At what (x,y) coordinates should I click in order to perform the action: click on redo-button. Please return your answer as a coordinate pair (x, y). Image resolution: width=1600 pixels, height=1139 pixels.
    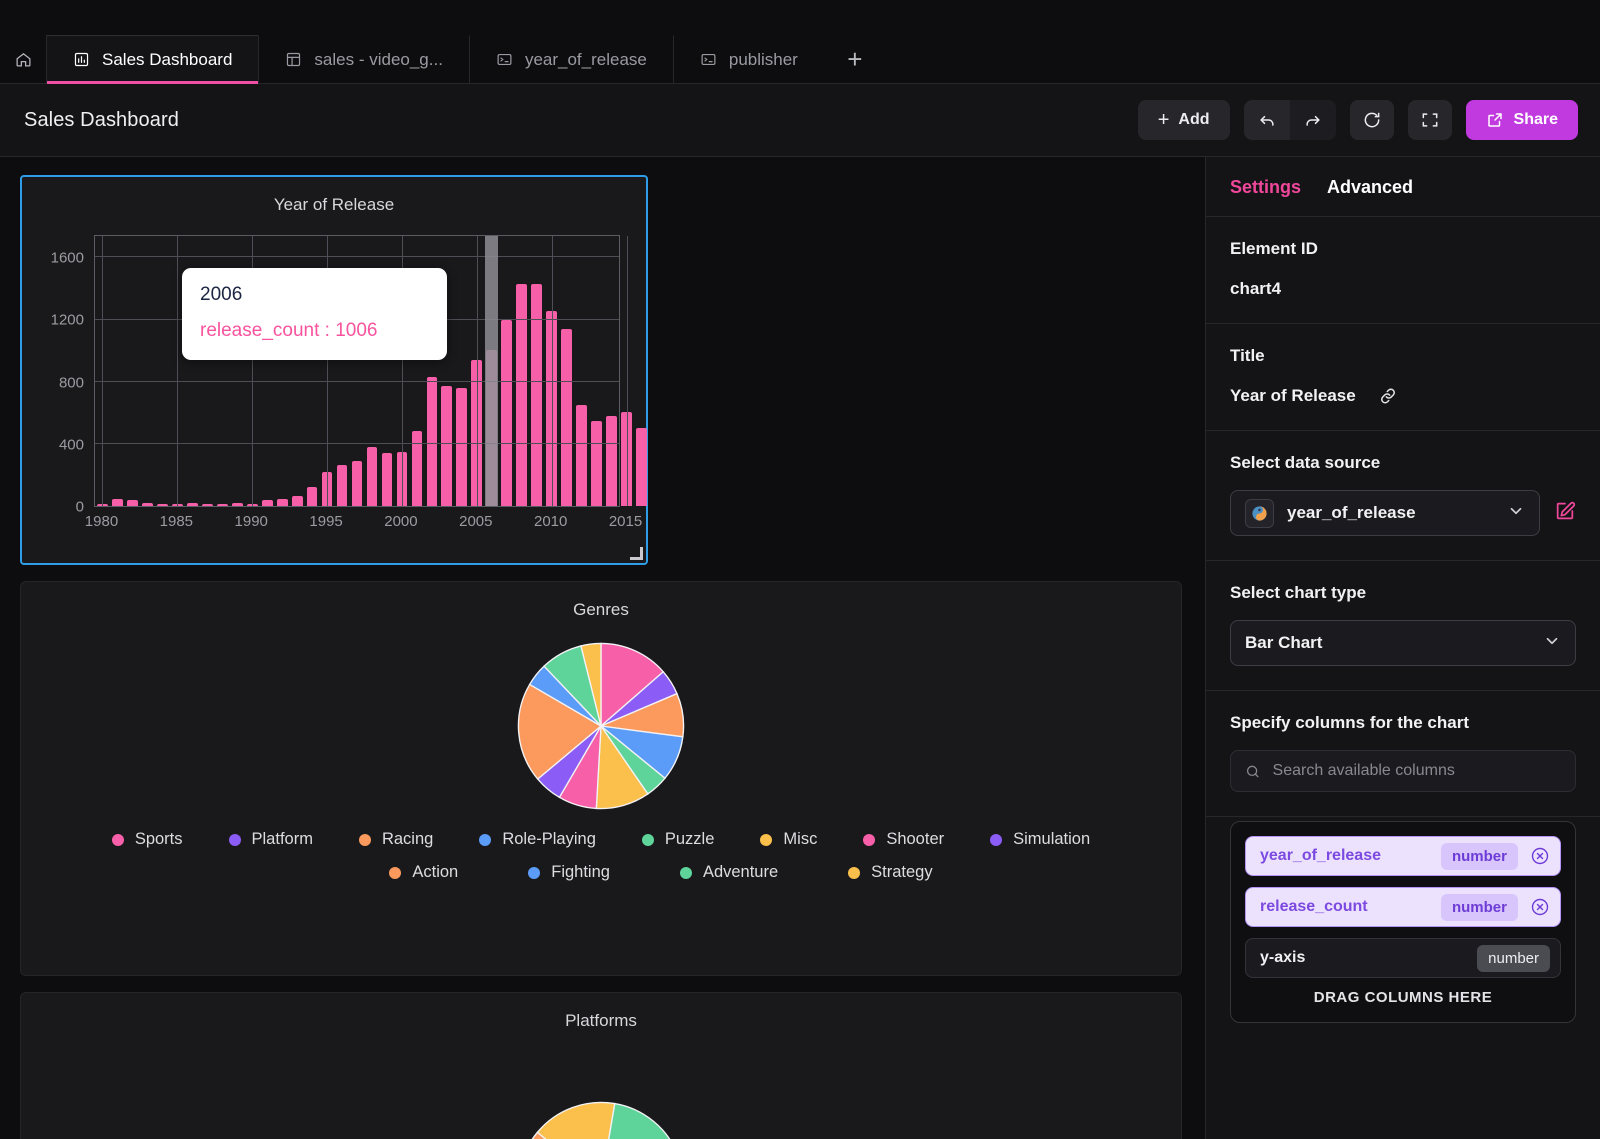
    Looking at the image, I should click on (1312, 120).